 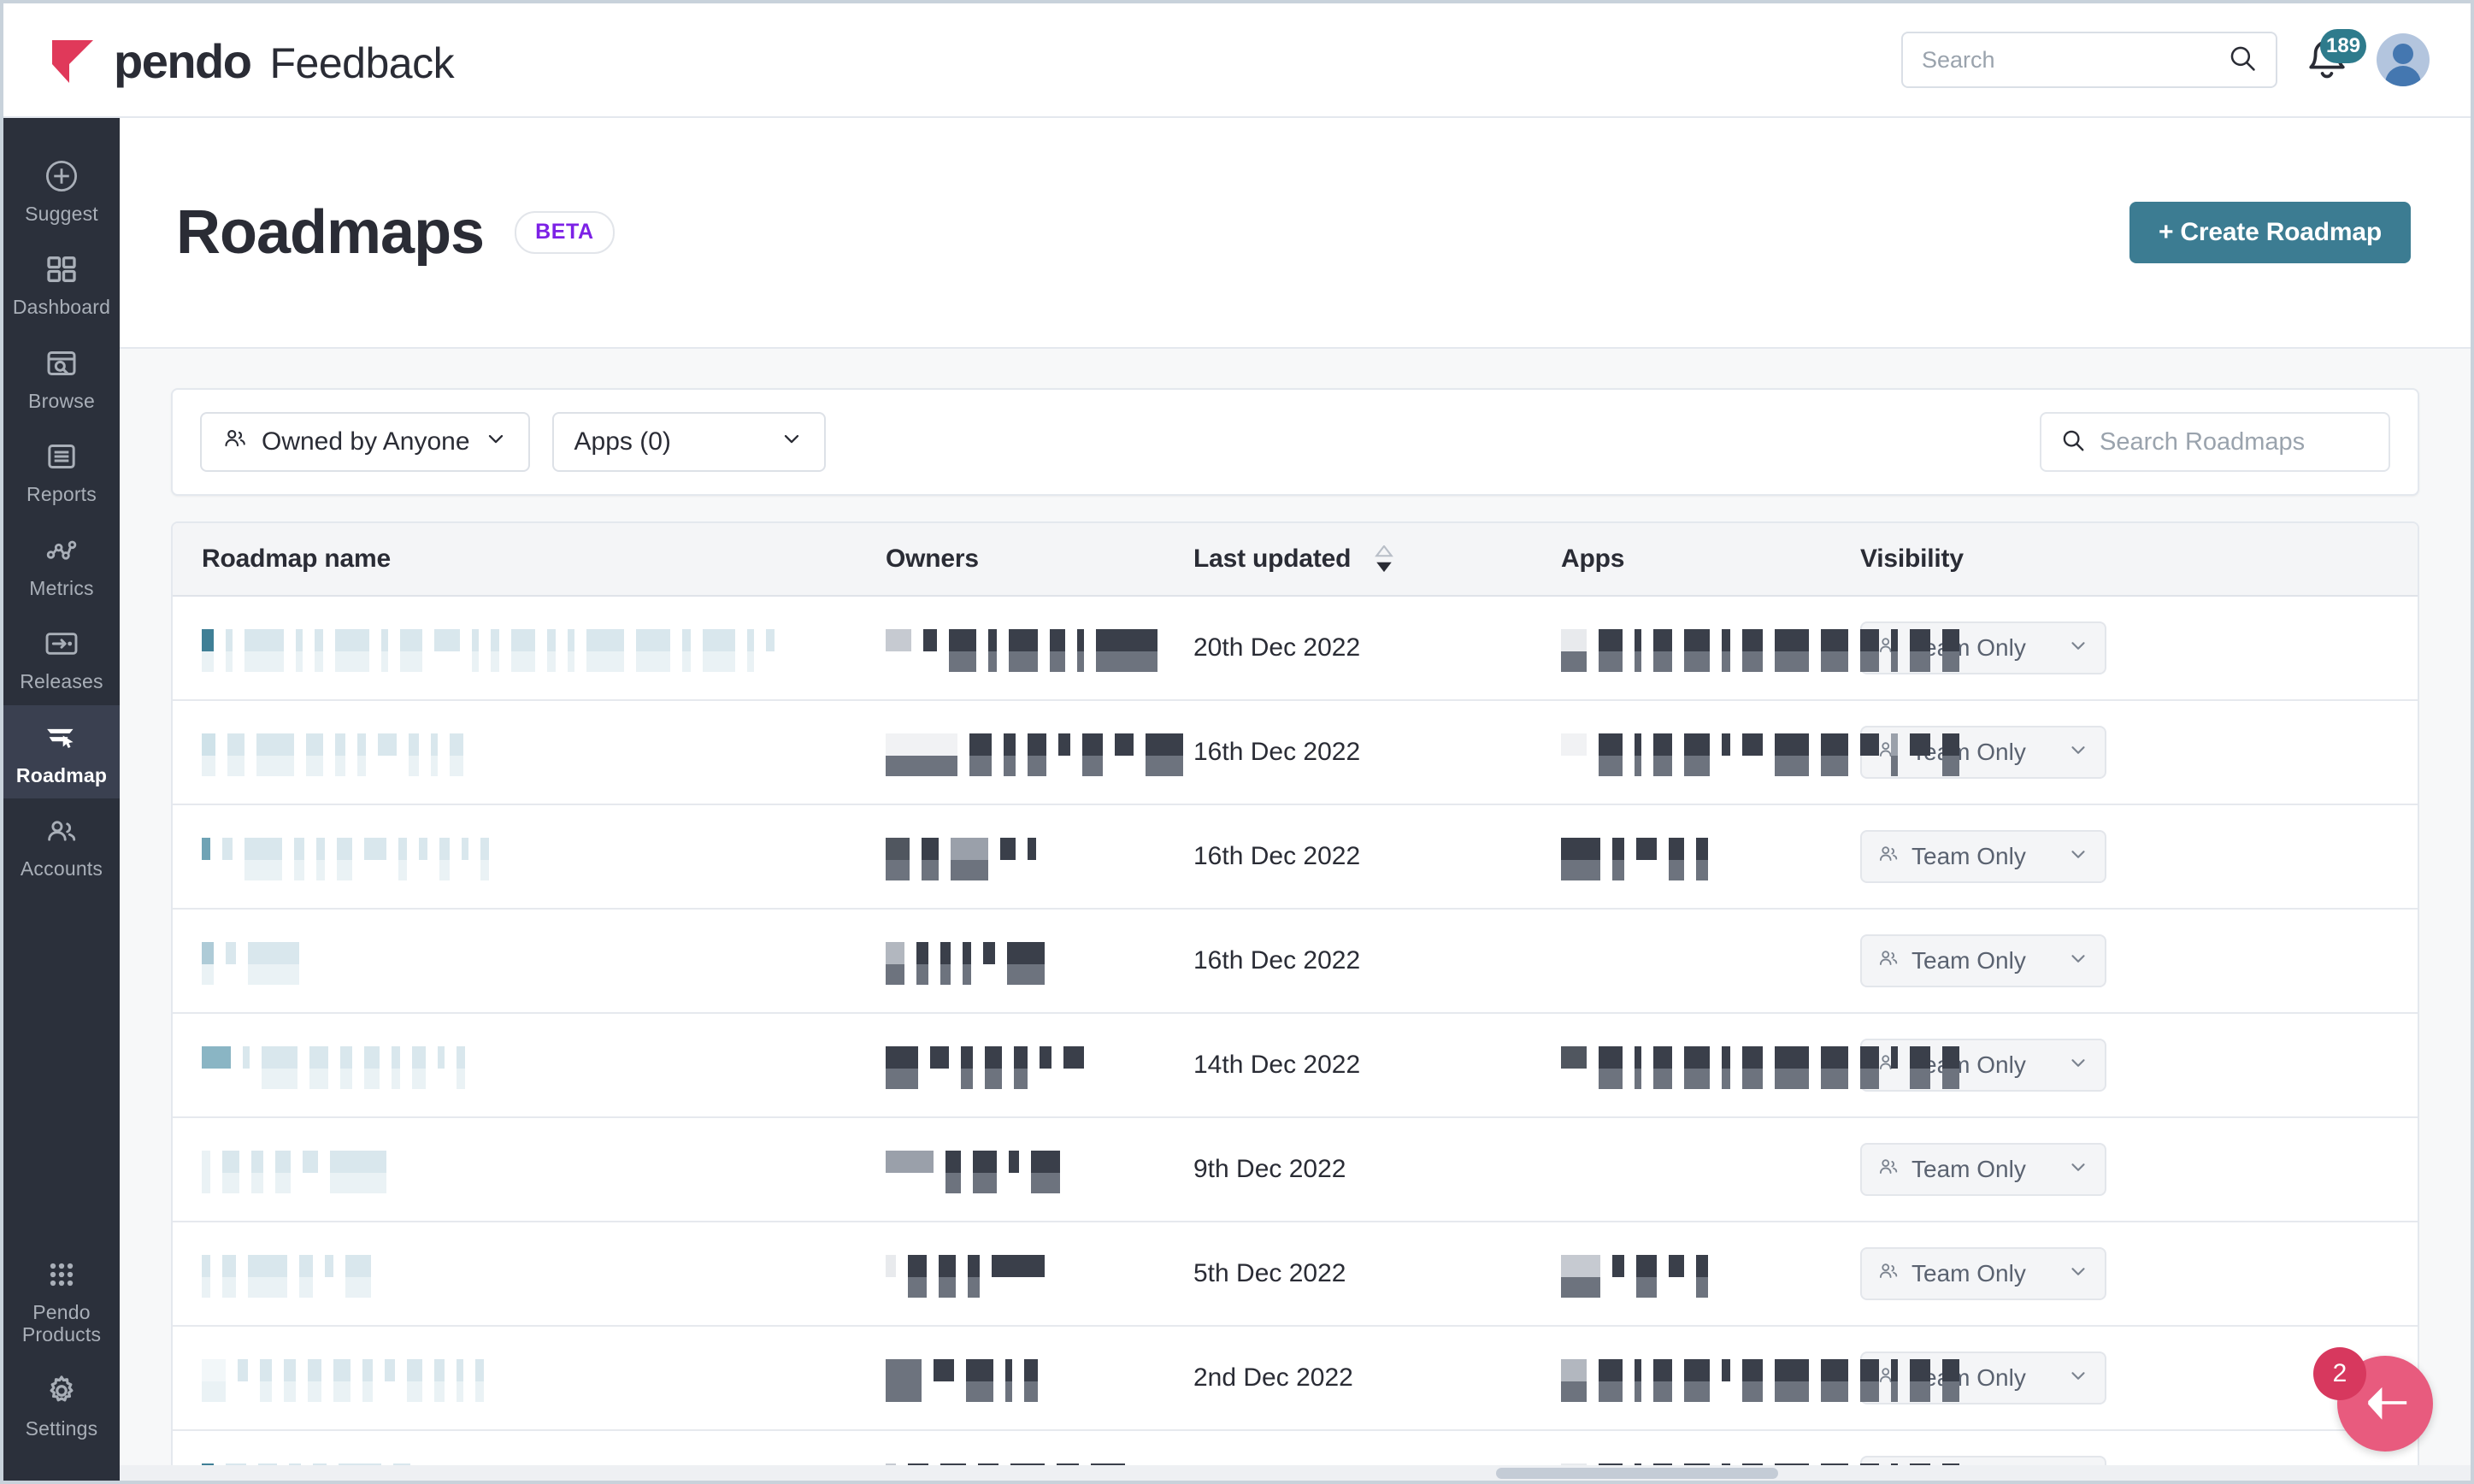 I want to click on global-search, so click(x=2089, y=60).